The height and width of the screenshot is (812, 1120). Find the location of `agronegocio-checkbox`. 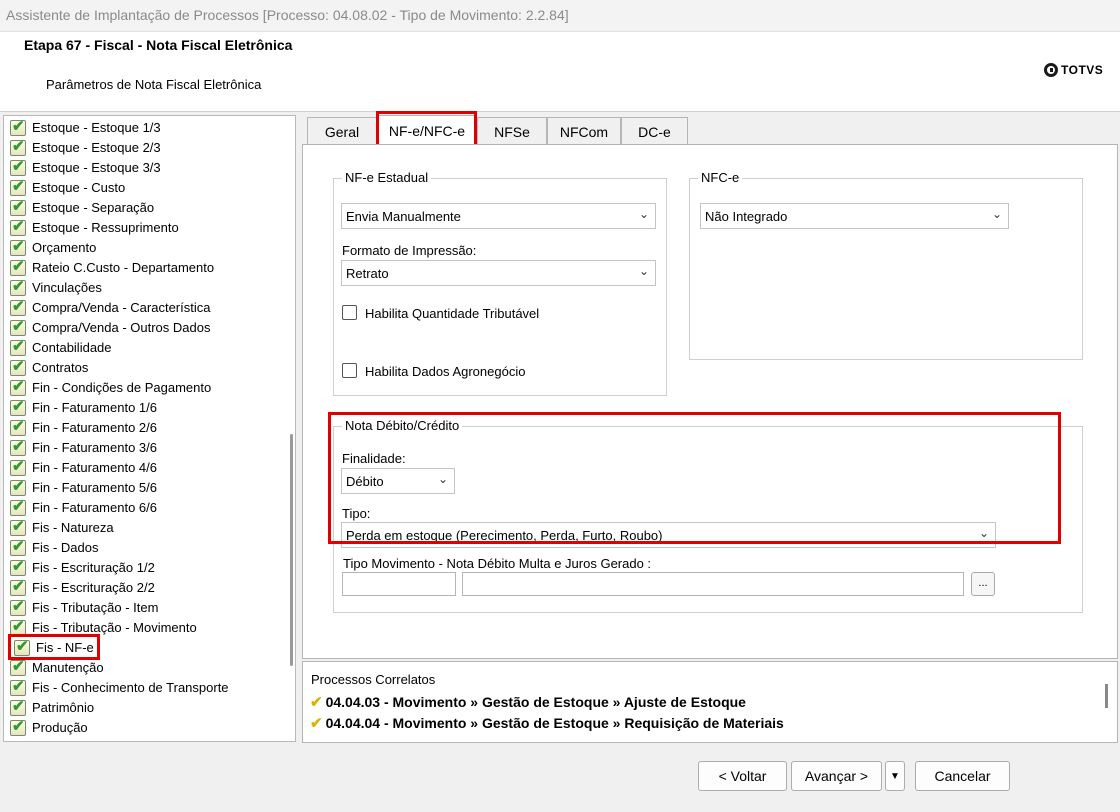

agronegocio-checkbox is located at coordinates (349, 370).